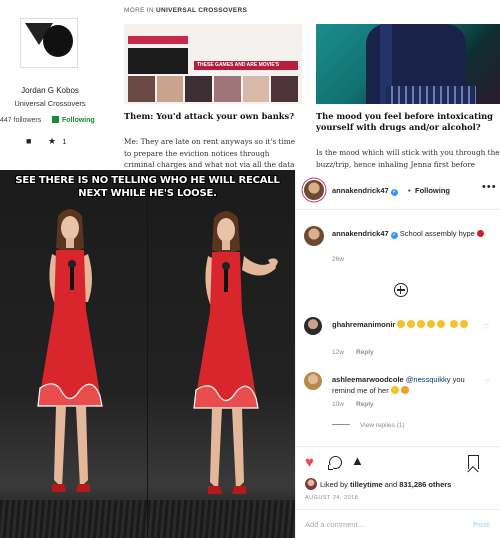 This screenshot has height=538, width=500. Describe the element at coordinates (473, 462) in the screenshot. I see `bookmark-icon` at that location.